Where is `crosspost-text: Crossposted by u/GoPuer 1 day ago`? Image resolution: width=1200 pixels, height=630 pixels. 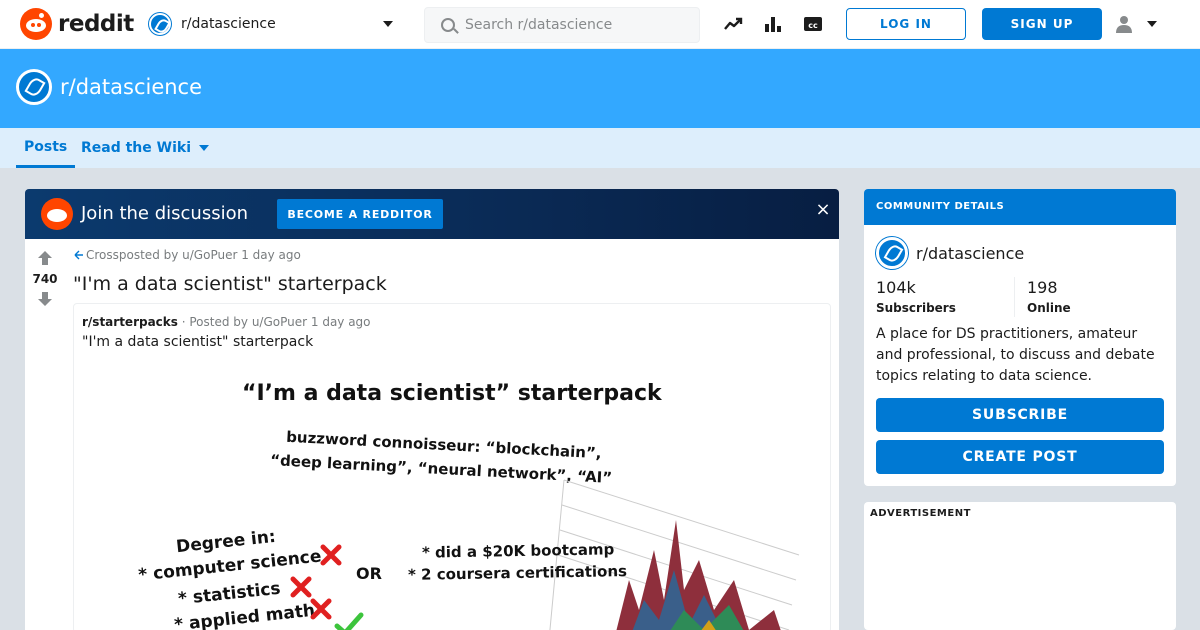
crosspost-text: Crossposted by u/GoPuer 1 day ago is located at coordinates (193, 255).